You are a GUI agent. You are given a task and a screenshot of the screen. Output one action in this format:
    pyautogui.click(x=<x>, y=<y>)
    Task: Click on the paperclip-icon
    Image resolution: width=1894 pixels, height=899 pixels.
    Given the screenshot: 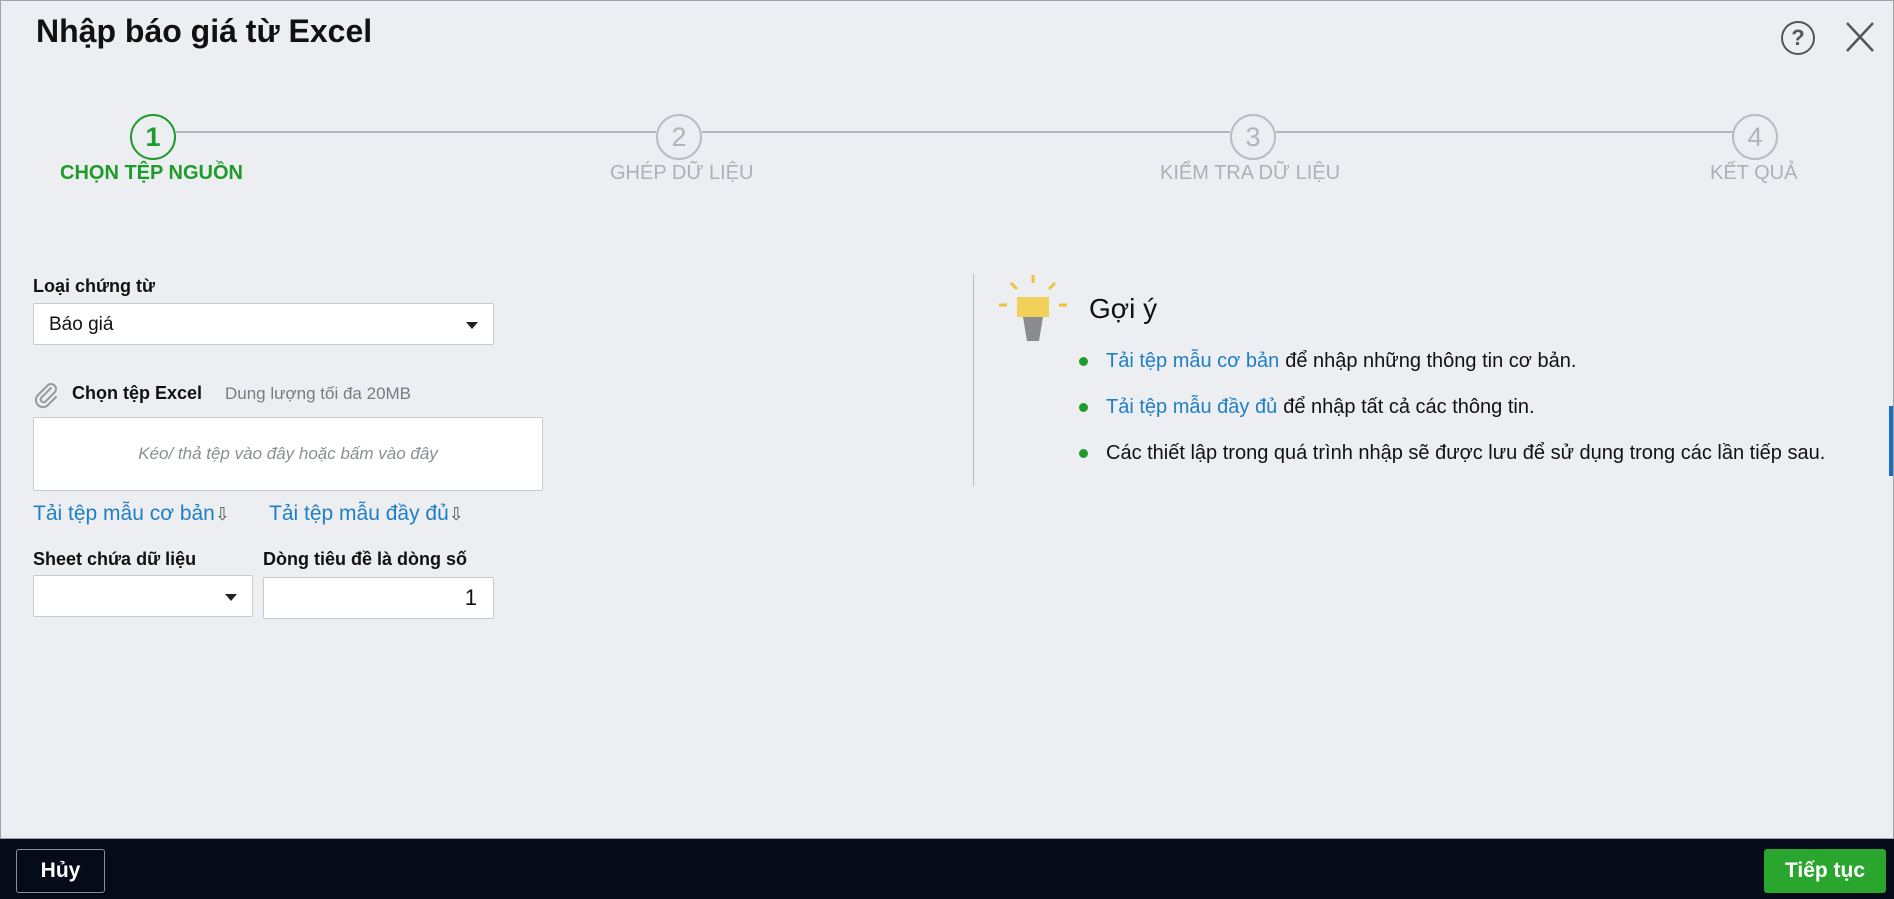 What is the action you would take?
    pyautogui.click(x=45, y=396)
    